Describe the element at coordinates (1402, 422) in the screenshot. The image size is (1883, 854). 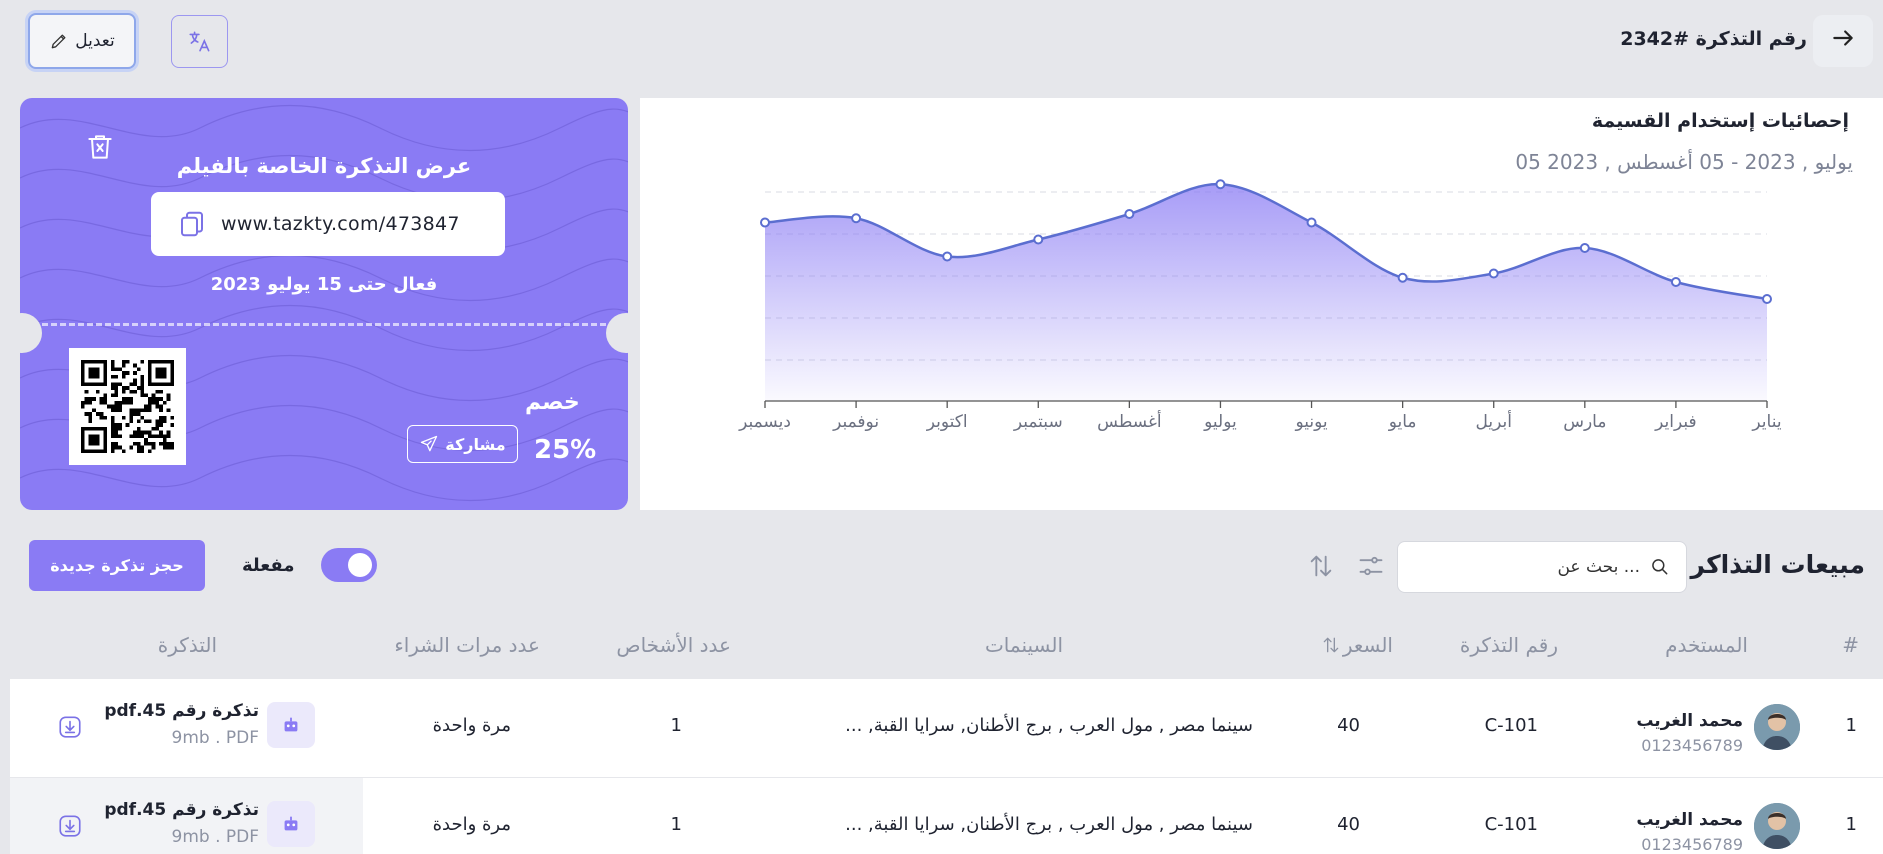
I see `x-tick-label: مايو` at that location.